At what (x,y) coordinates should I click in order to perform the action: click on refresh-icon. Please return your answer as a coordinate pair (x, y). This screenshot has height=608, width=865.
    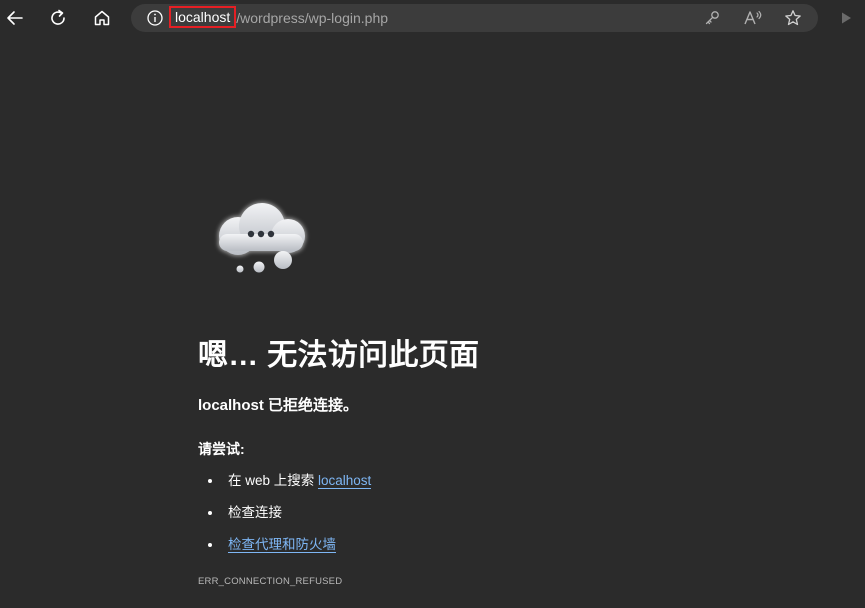
    Looking at the image, I should click on (58, 18).